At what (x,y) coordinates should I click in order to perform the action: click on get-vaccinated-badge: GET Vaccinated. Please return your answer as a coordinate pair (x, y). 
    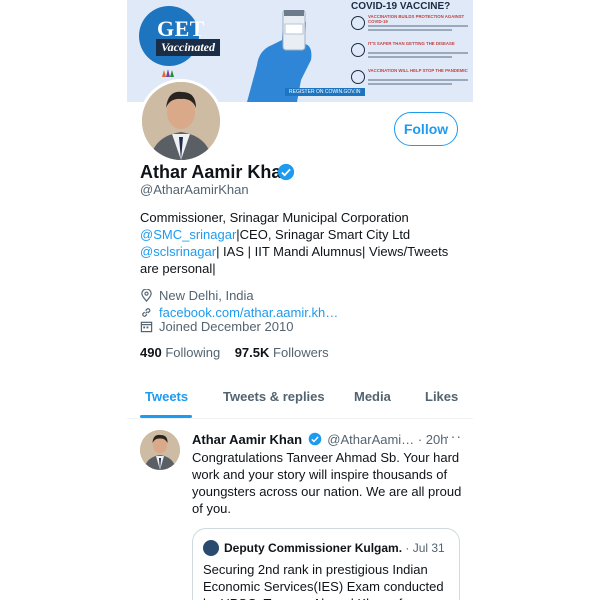
    Looking at the image, I should click on (180, 41).